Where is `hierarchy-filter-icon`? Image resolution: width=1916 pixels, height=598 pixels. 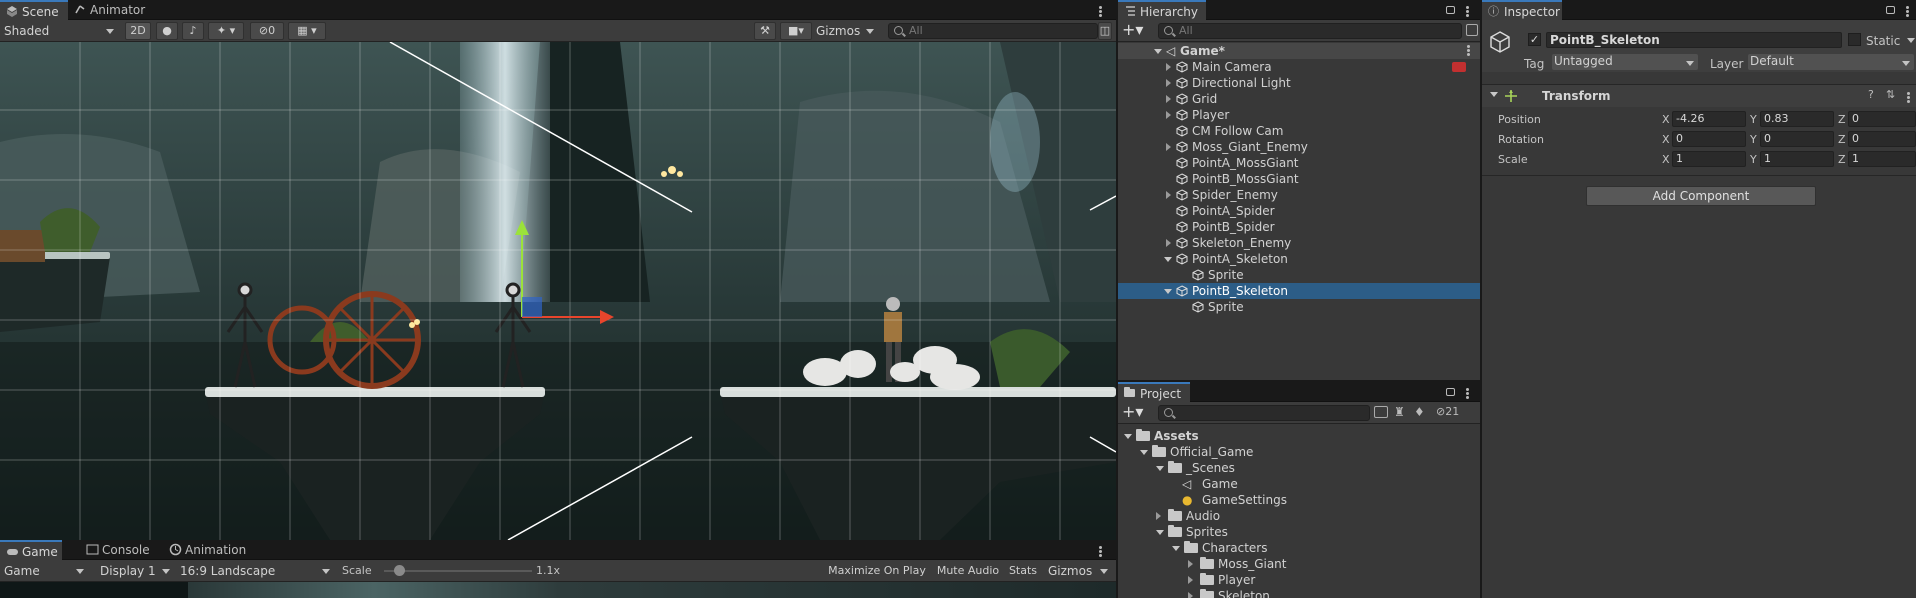
hierarchy-filter-icon is located at coordinates (1472, 30).